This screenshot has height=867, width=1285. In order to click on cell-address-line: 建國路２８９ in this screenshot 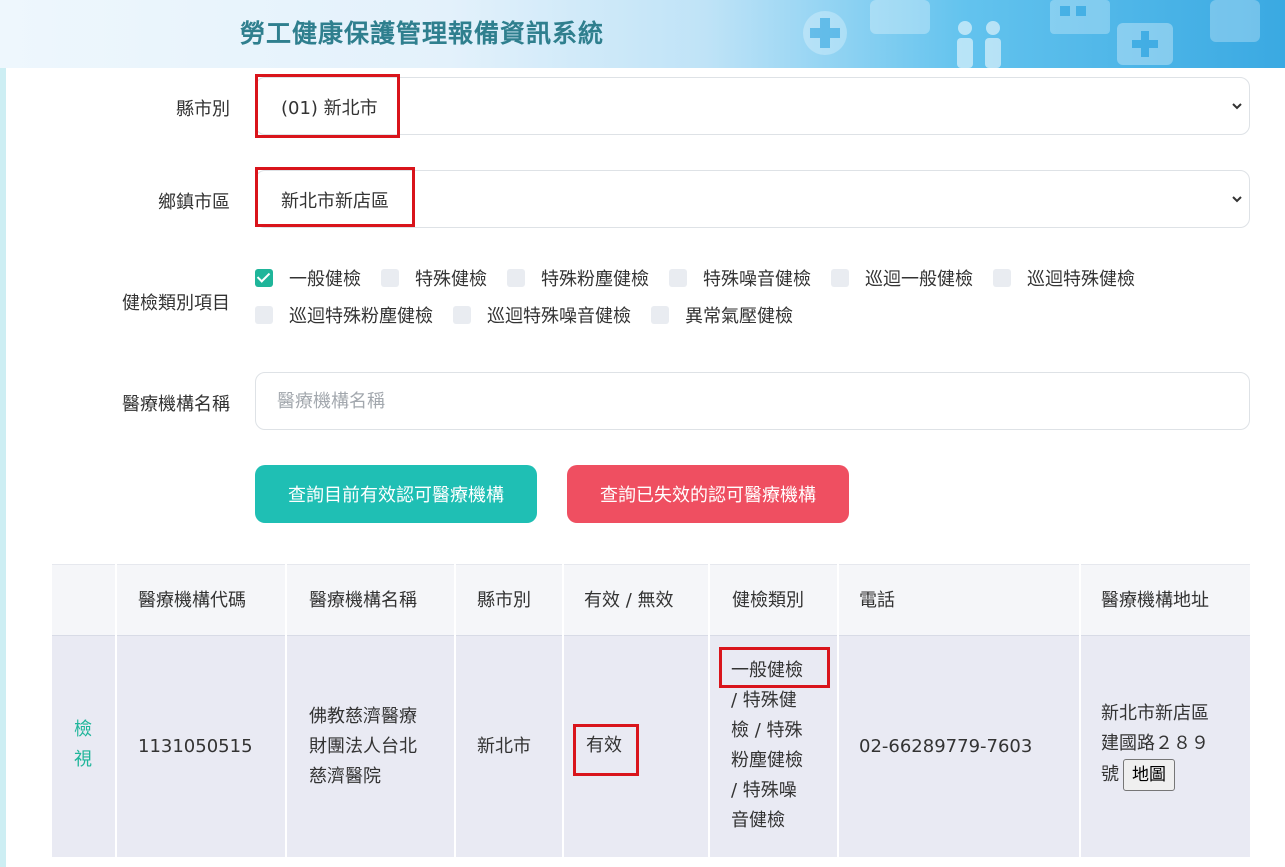, I will do `click(1155, 743)`.